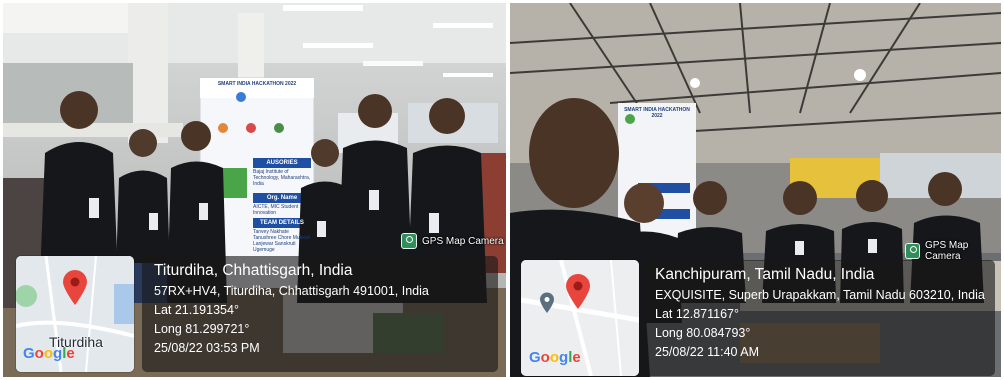 Image resolution: width=1004 pixels, height=380 pixels. What do you see at coordinates (75, 314) in the screenshot?
I see `location-map-thumbnail: Titurdiha Google` at bounding box center [75, 314].